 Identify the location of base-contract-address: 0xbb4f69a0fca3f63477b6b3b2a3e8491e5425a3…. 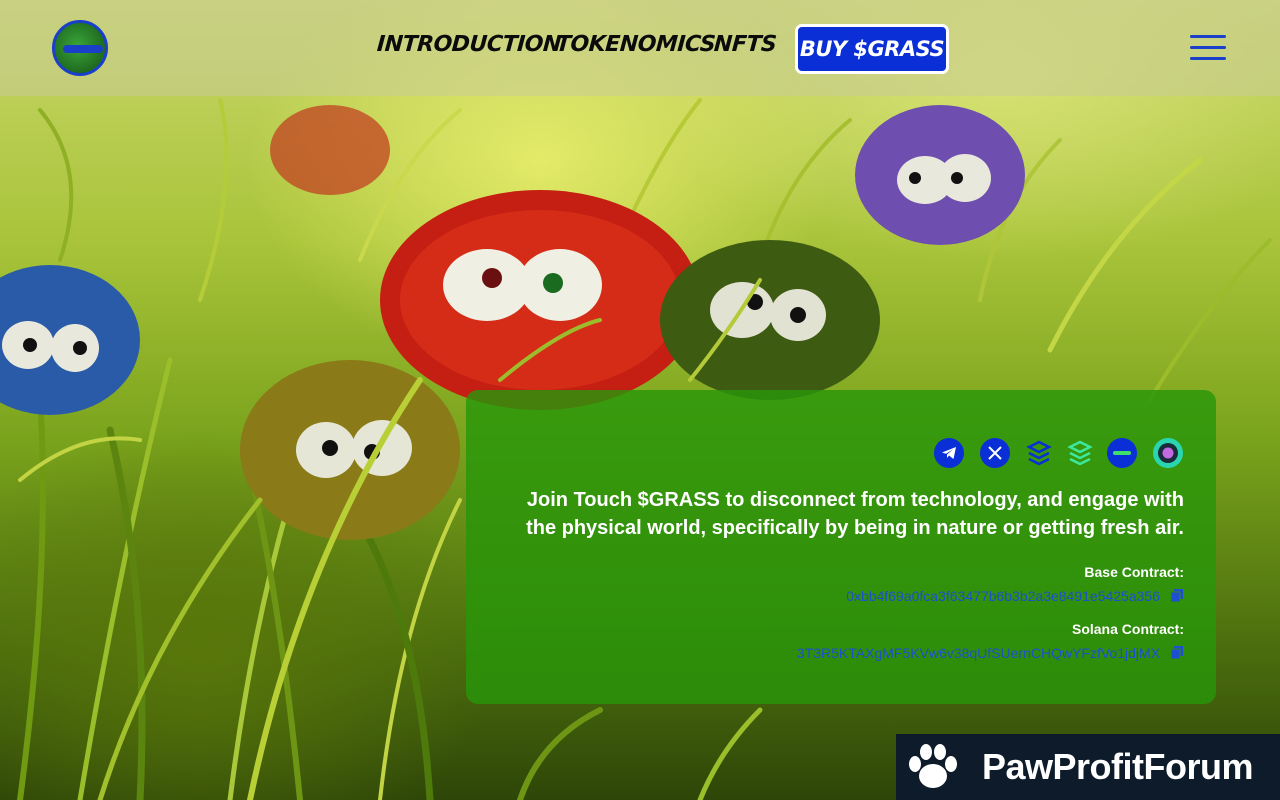
(1003, 596).